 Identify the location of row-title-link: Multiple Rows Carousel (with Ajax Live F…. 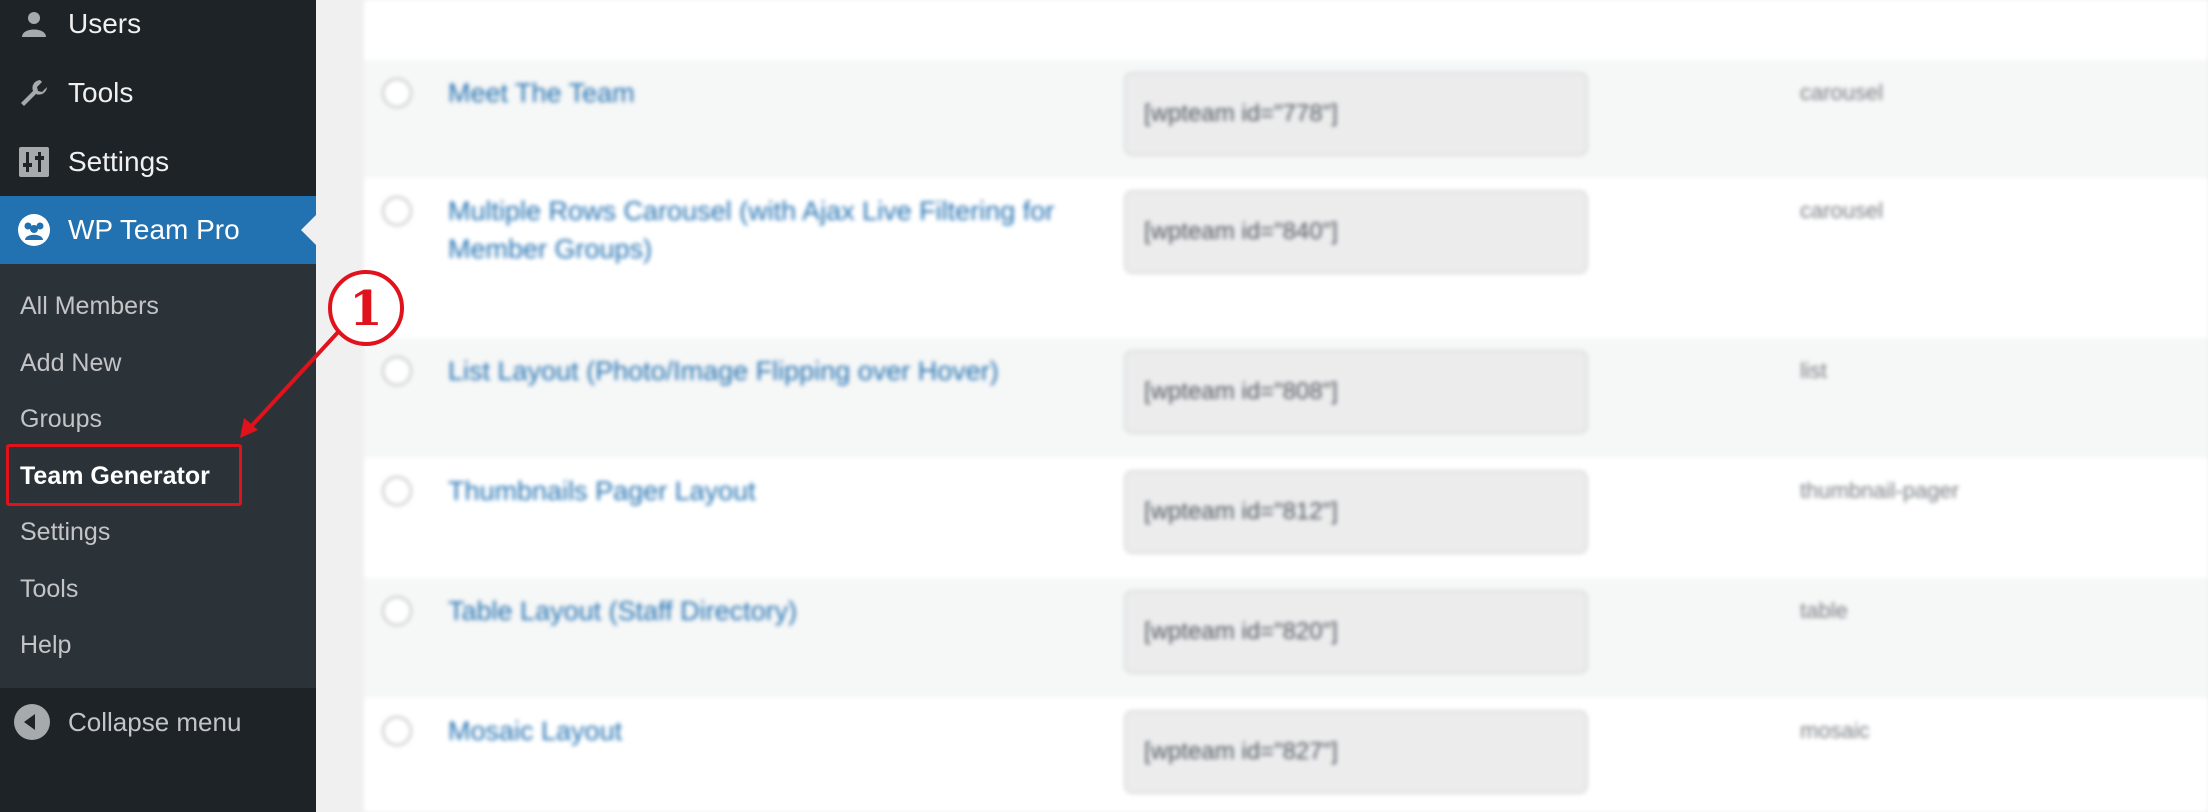
(768, 230).